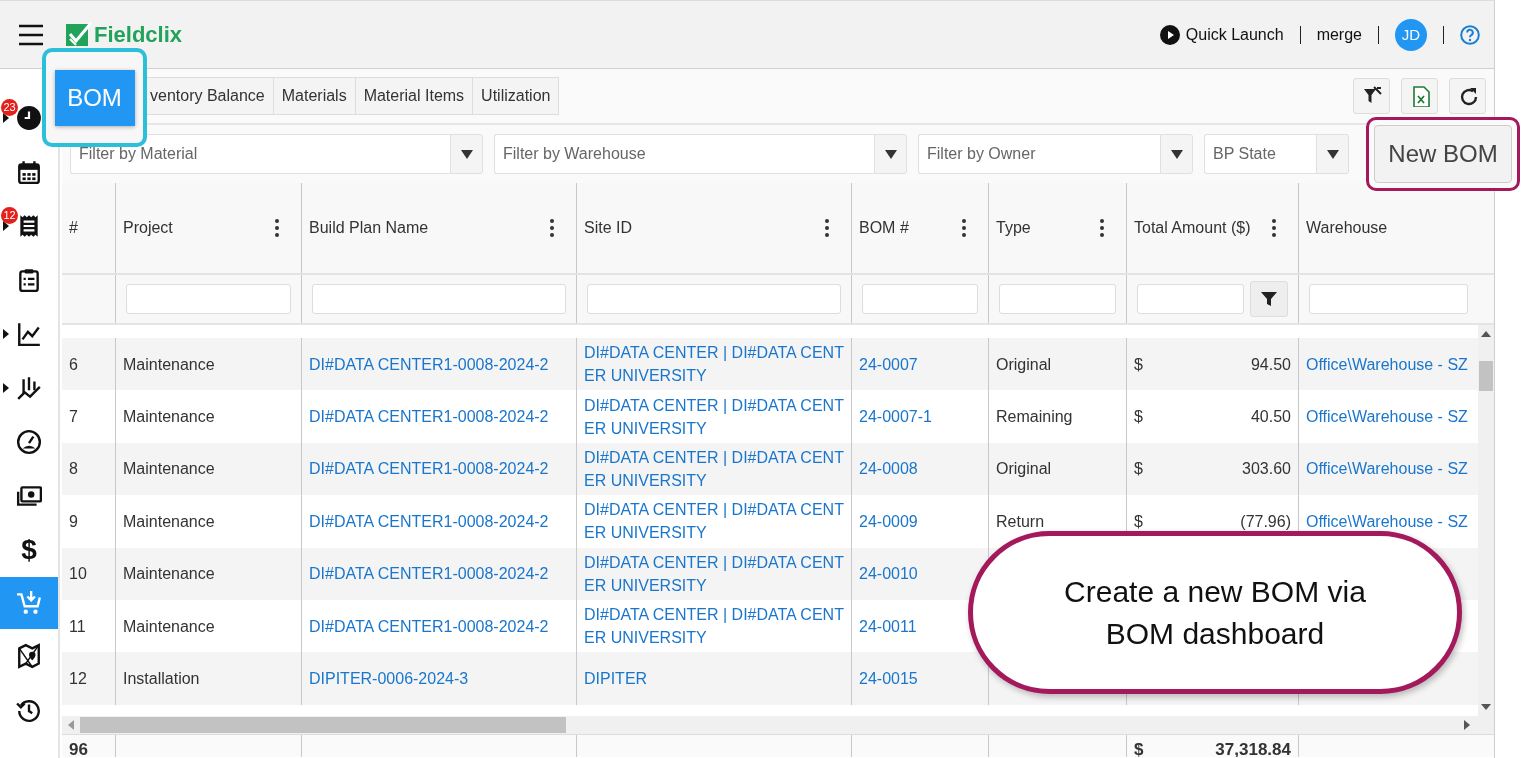  Describe the element at coordinates (1486, 334) in the screenshot. I see `up-arrow-icon` at that location.